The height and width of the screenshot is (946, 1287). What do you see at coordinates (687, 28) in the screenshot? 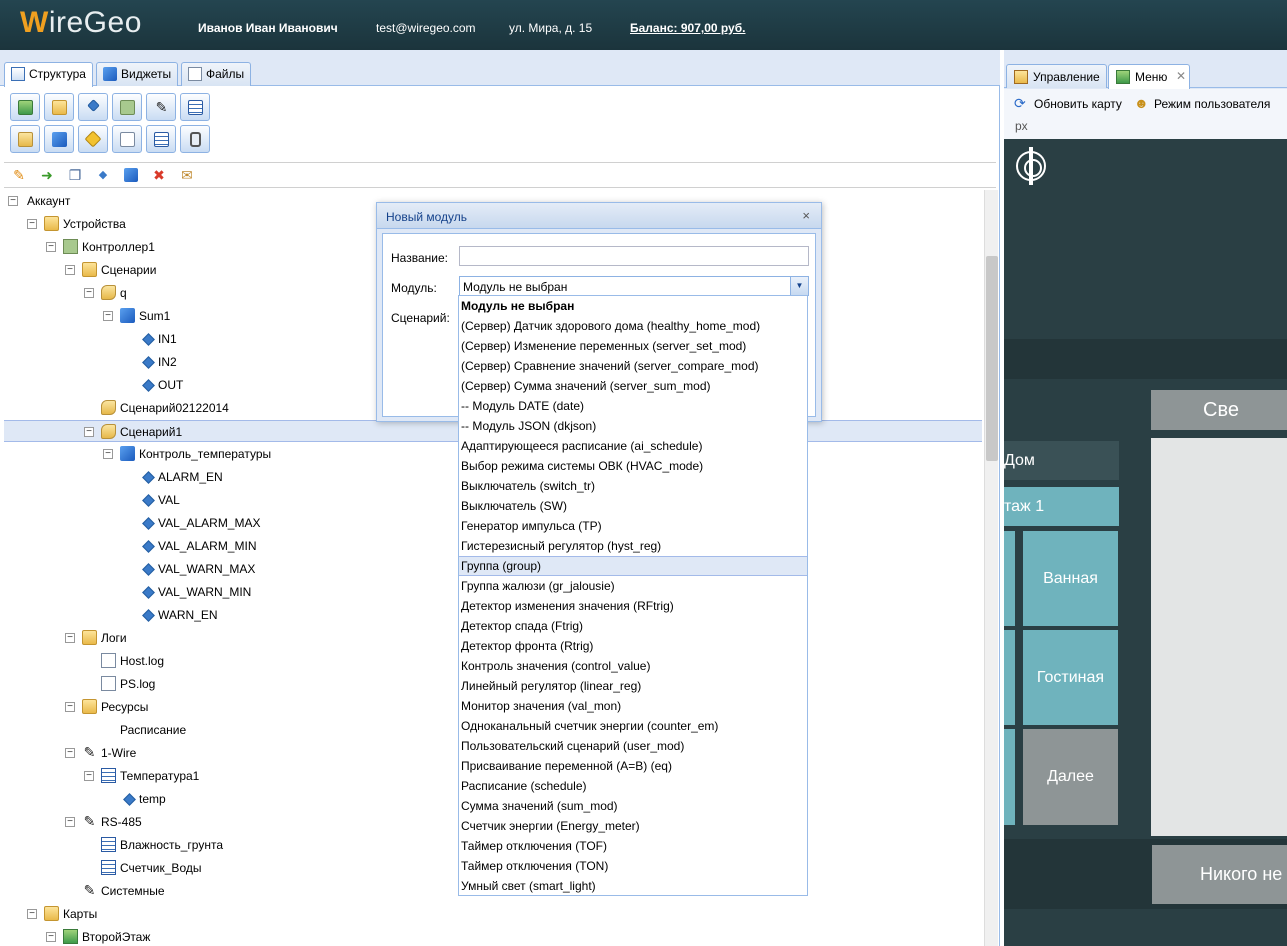
I see `balance-link: Баланс: 907,00 руб.` at bounding box center [687, 28].